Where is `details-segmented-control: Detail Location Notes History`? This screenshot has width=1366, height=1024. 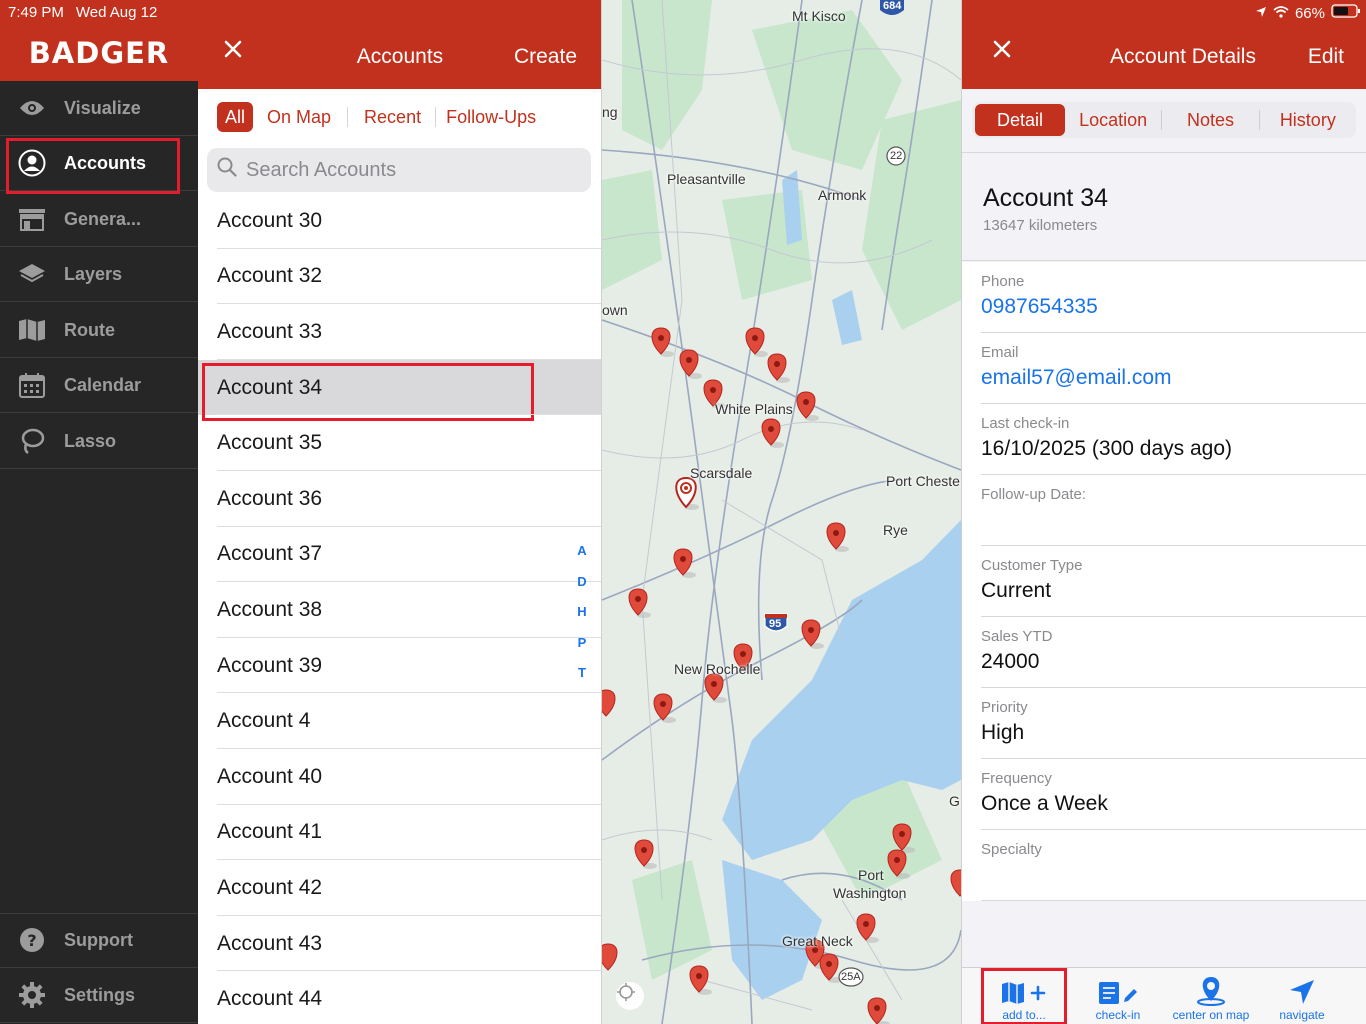
details-segmented-control: Detail Location Notes History is located at coordinates (1164, 120).